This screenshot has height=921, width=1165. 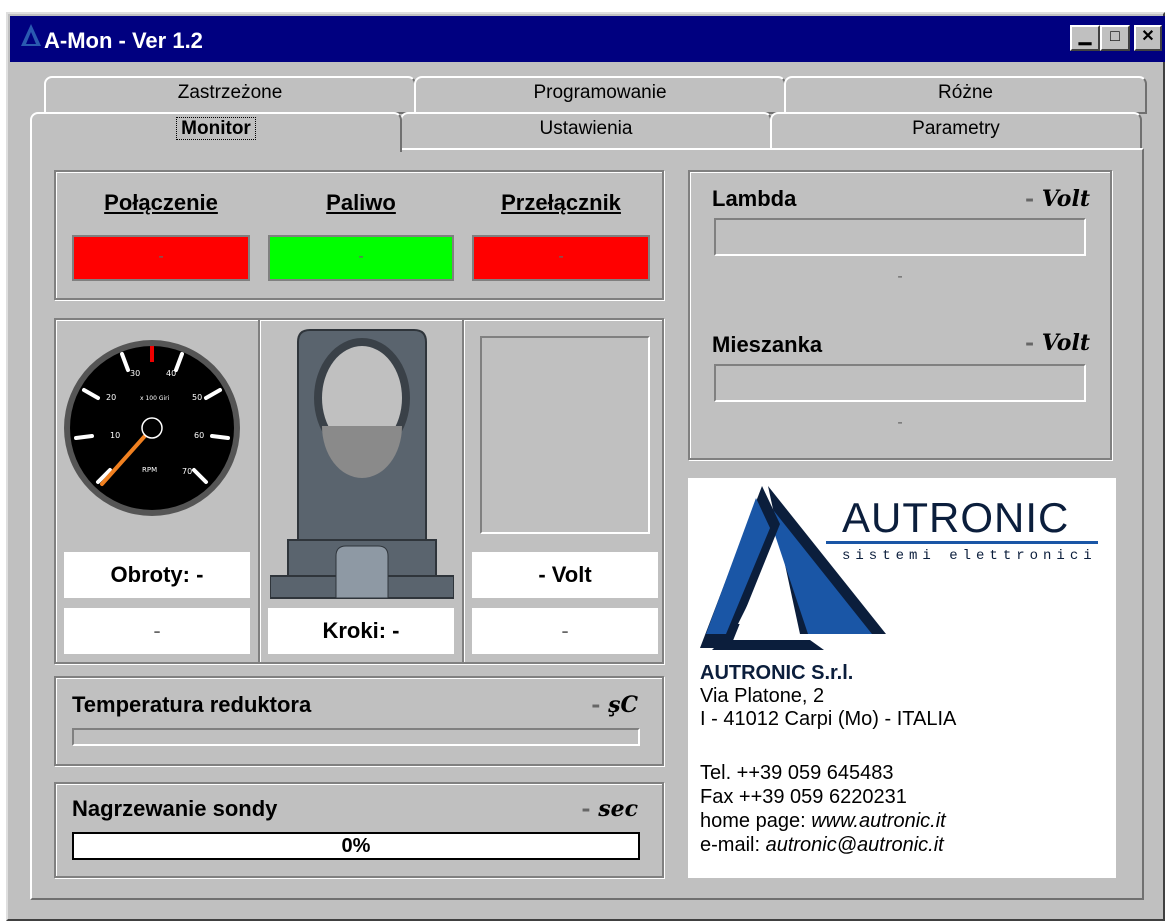 What do you see at coordinates (31, 35) in the screenshot?
I see `app-icon` at bounding box center [31, 35].